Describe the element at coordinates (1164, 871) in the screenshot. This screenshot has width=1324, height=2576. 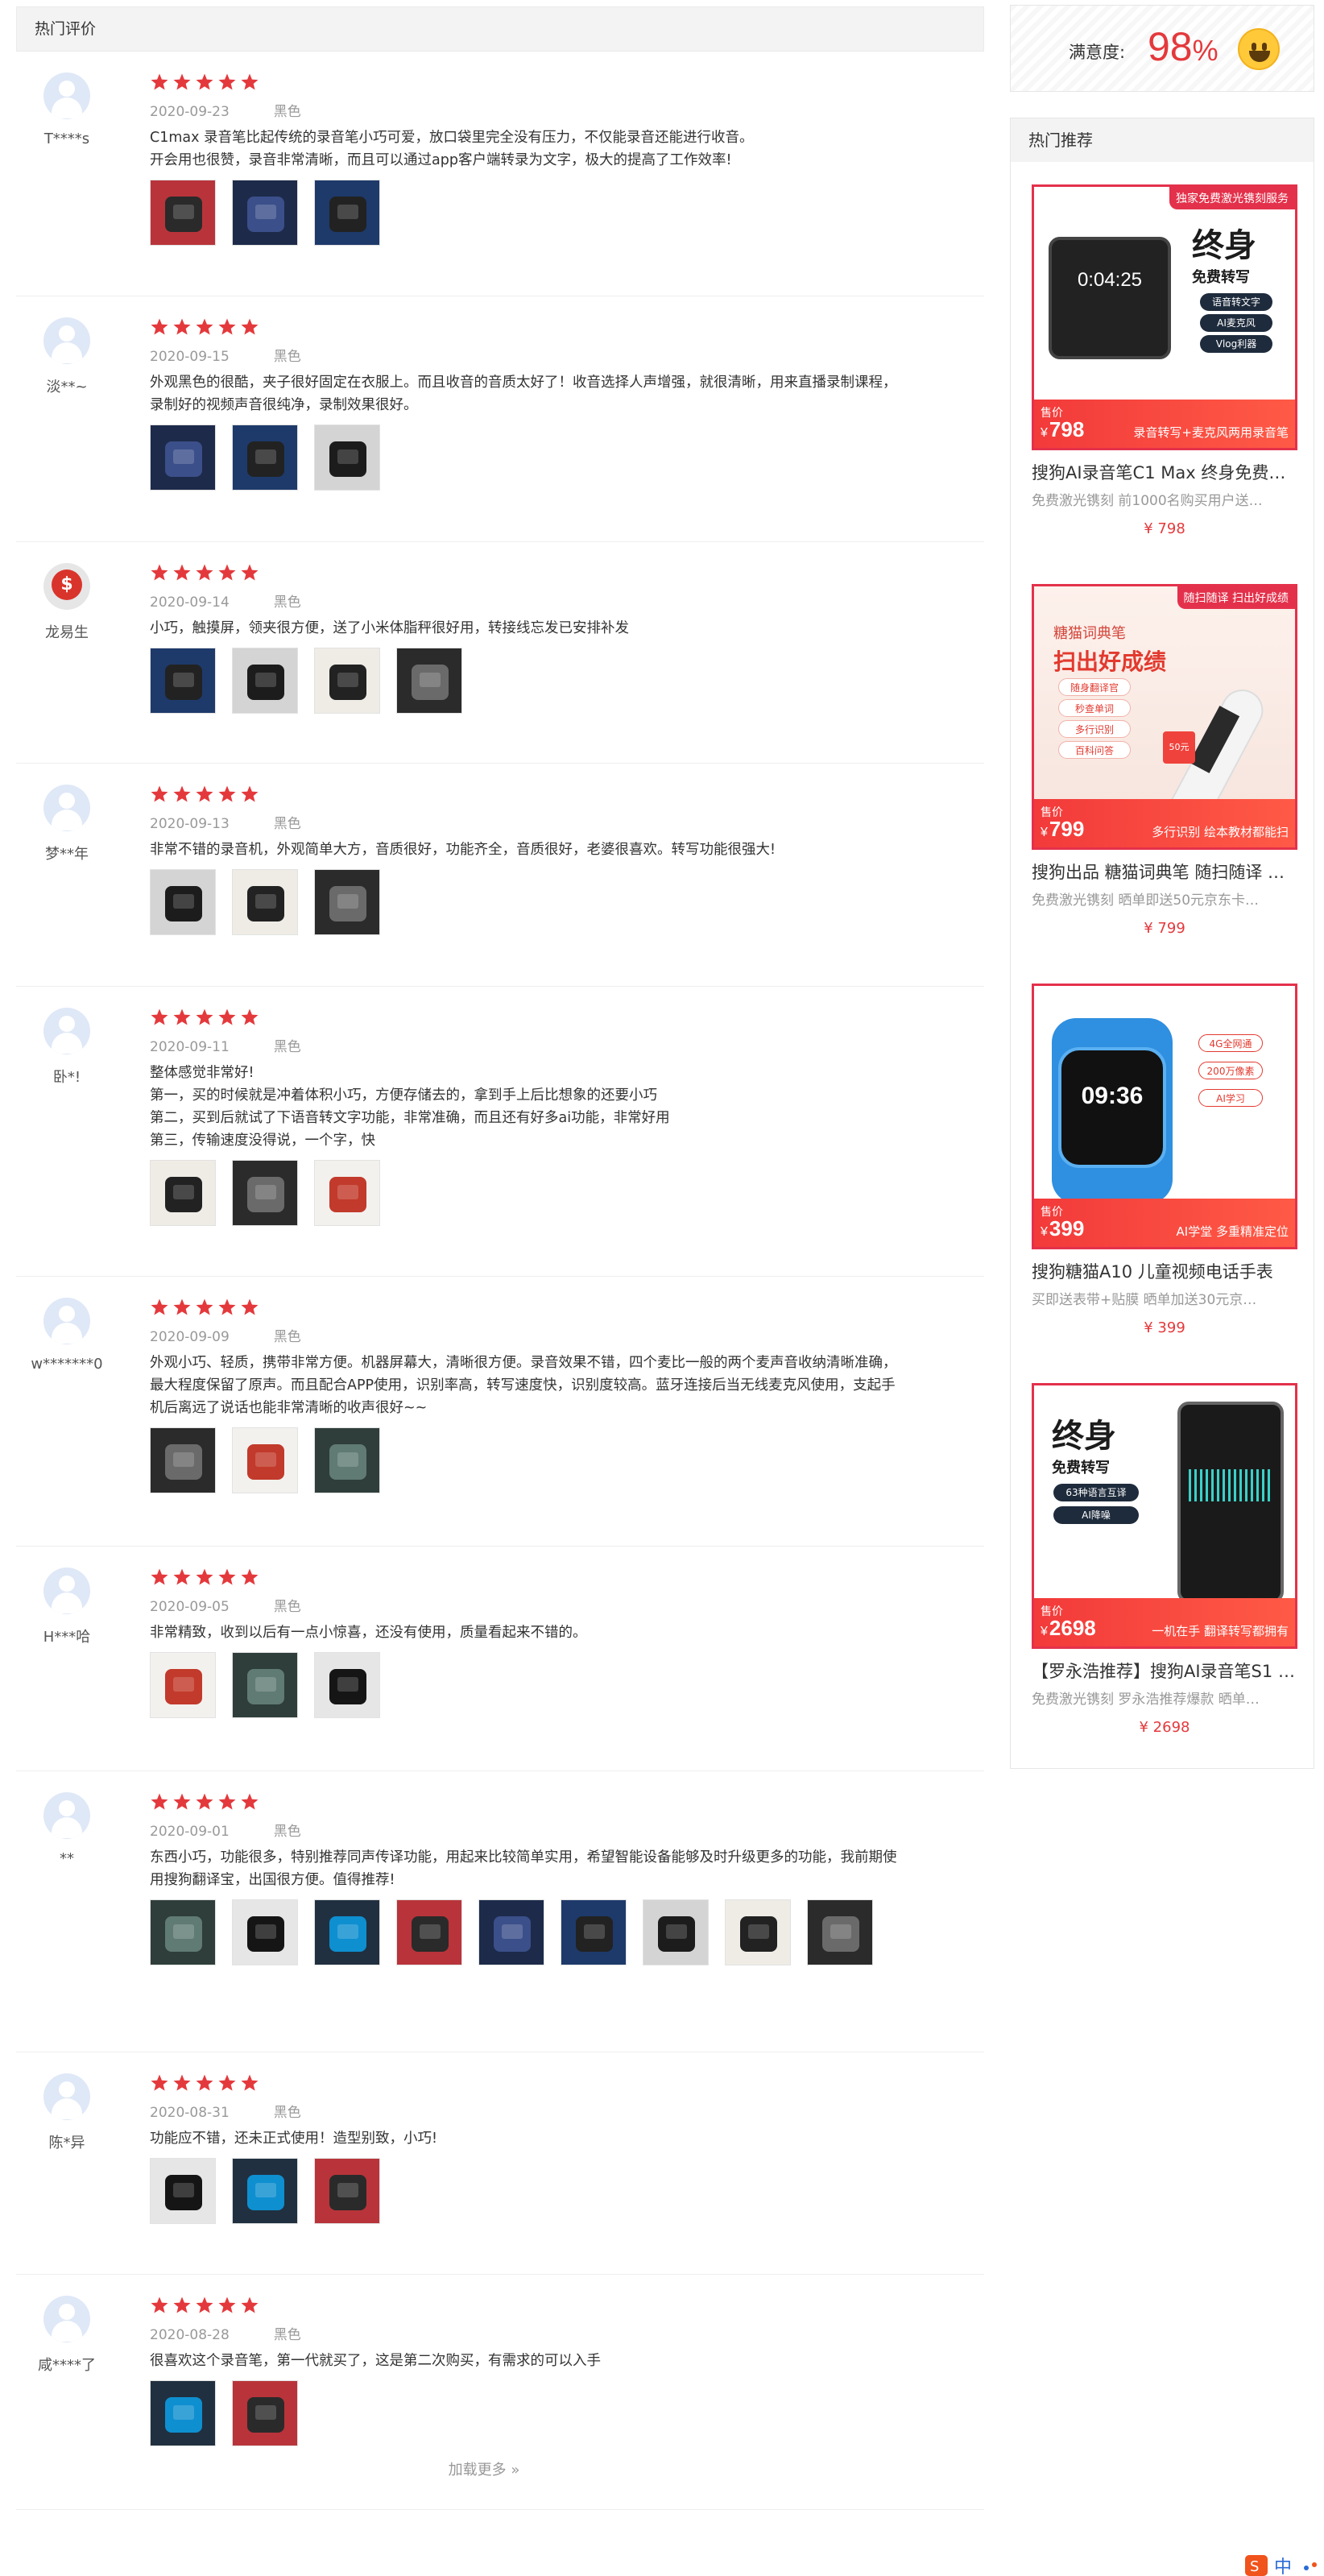
I see `recommend-name: 搜狗出品 糖猫词典笔 随扫随译 扫出好成绩` at that location.